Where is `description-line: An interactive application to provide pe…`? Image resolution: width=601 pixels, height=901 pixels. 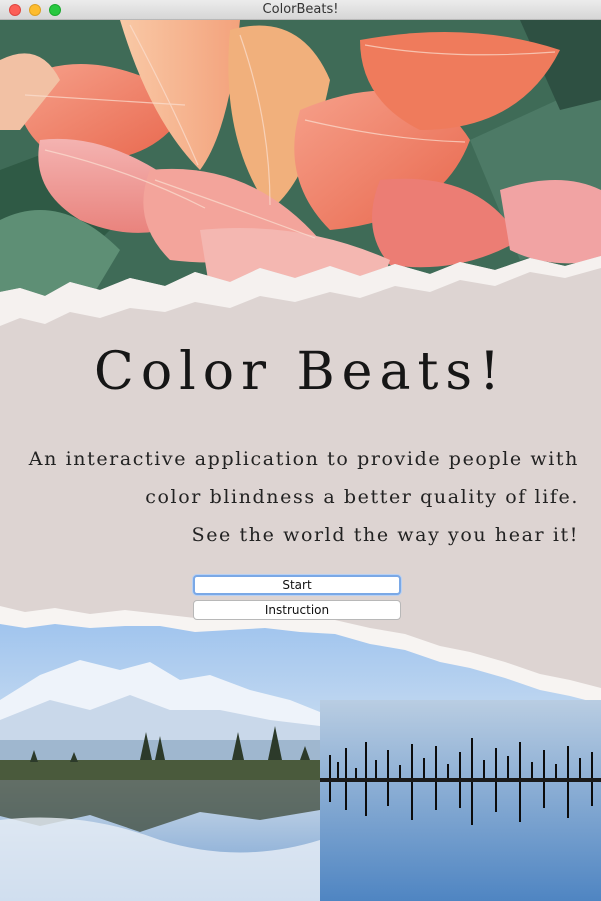 description-line: An interactive application to provide pe… is located at coordinates (303, 459).